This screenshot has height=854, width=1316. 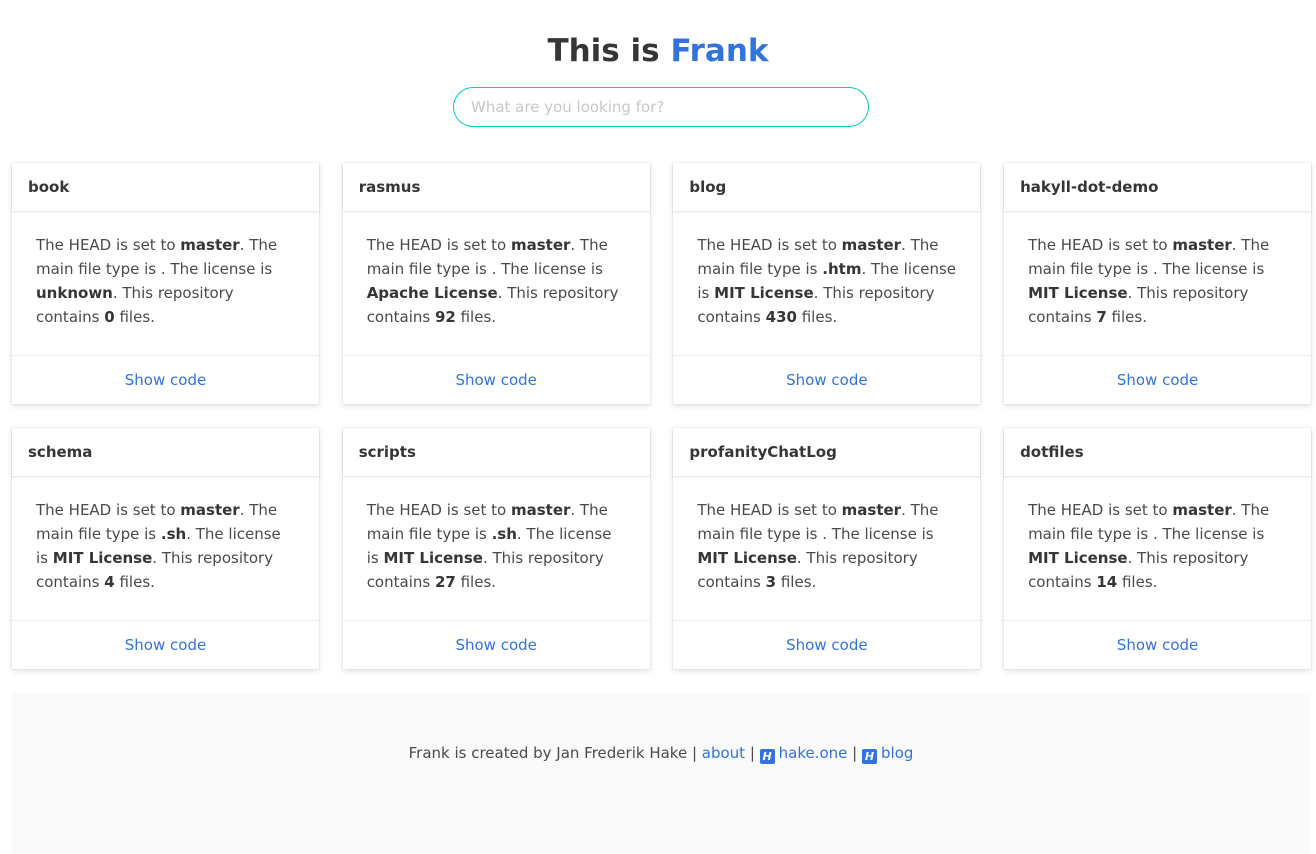 I want to click on repo-card-title: hakyll-dot-demo, so click(x=1157, y=187).